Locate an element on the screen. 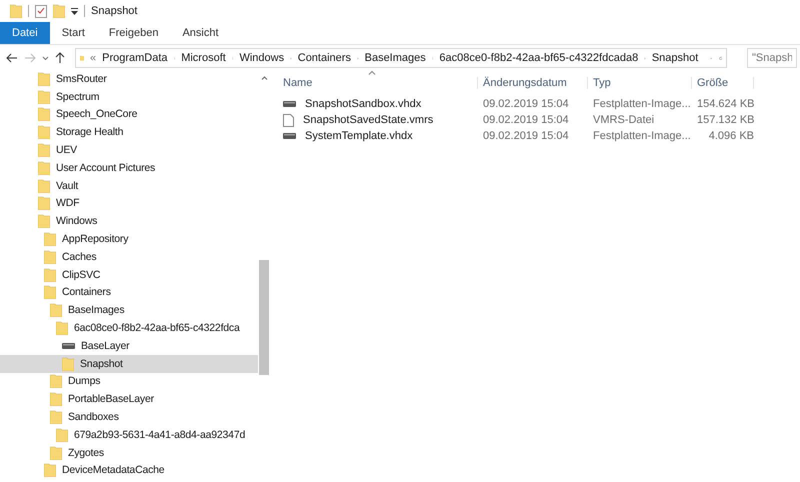  column-header: Änderungsdatum is located at coordinates (533, 83).